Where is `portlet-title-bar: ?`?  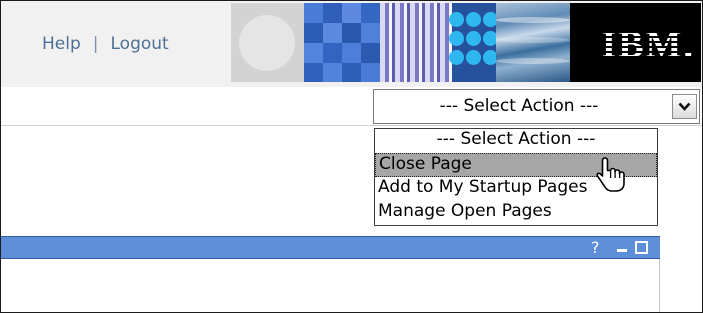 portlet-title-bar: ? is located at coordinates (330, 247).